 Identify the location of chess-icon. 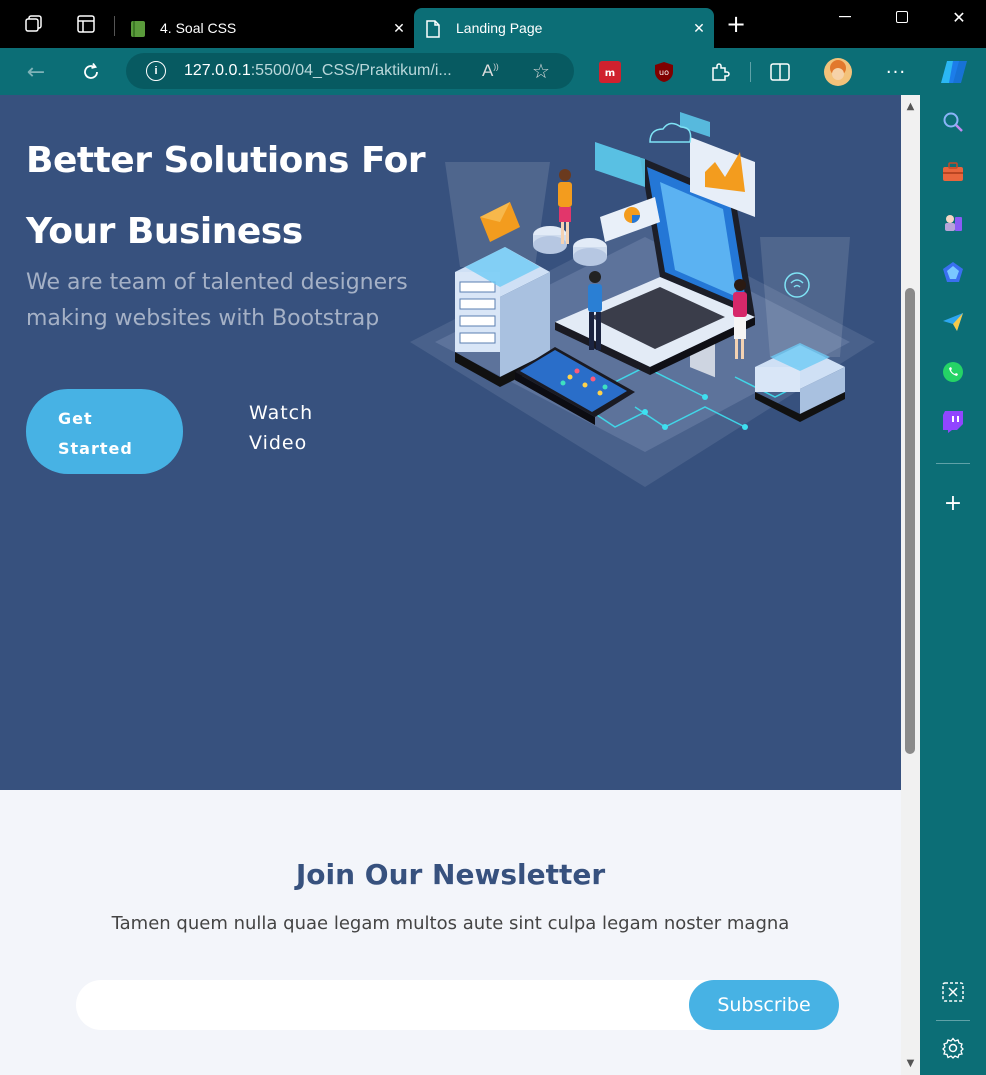
(953, 222).